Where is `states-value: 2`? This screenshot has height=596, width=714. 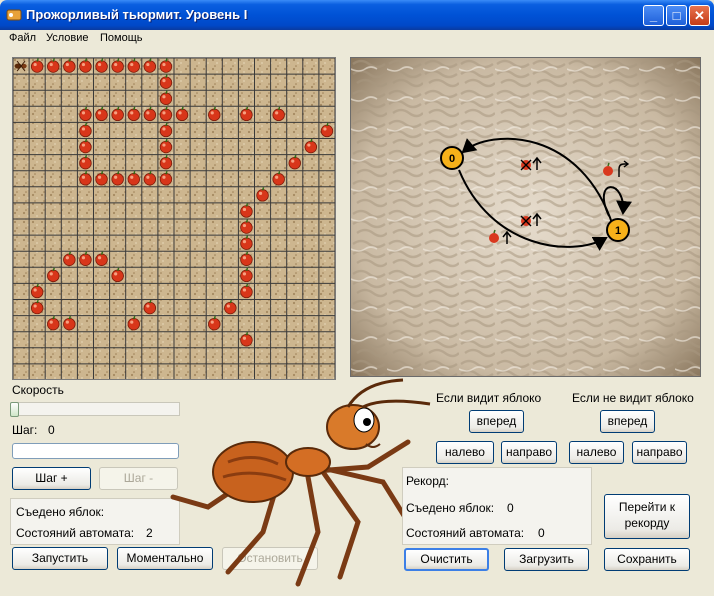
states-value: 2 is located at coordinates (149, 533).